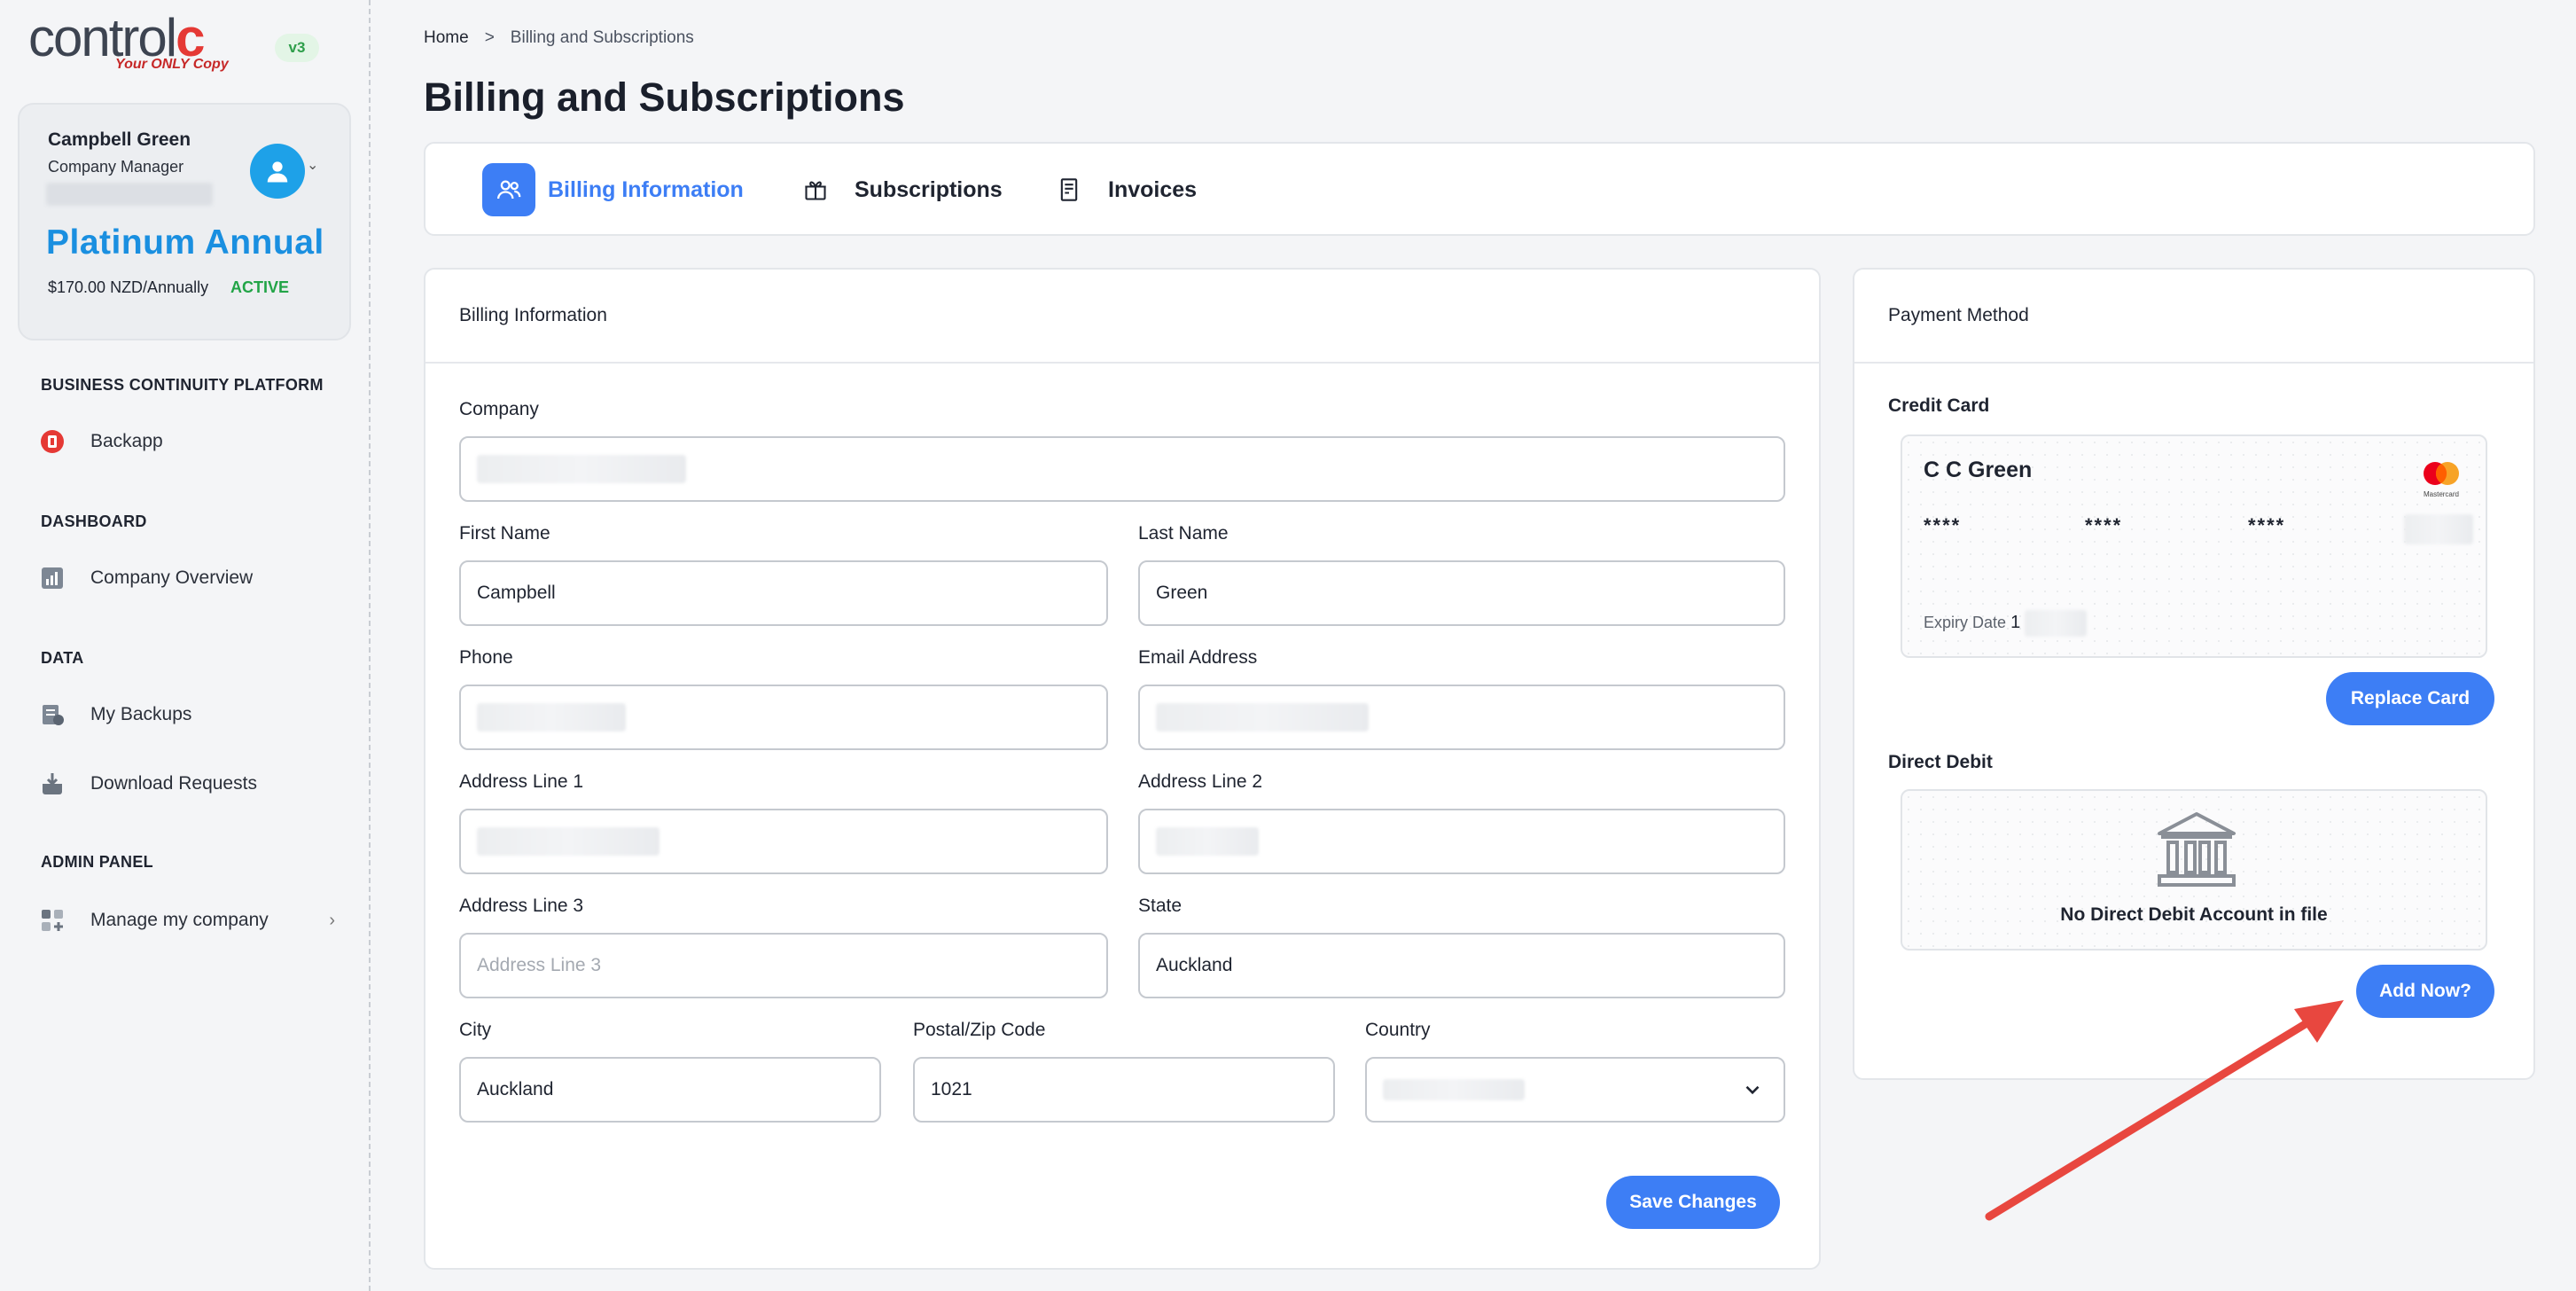  I want to click on sidebar-item-label: Backapp, so click(126, 441).